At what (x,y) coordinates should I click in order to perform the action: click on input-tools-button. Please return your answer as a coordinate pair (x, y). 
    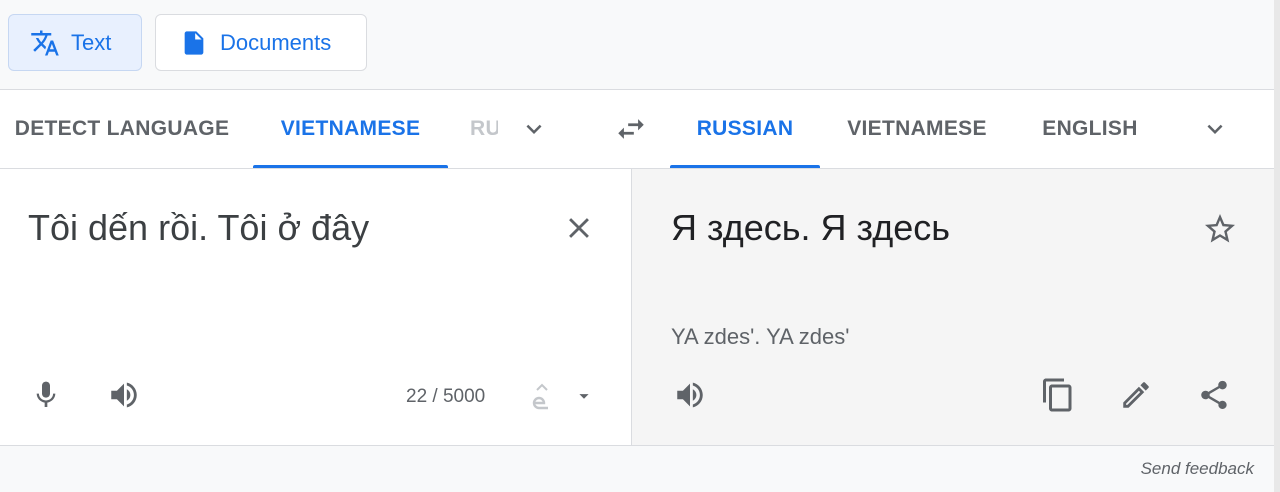
    Looking at the image, I should click on (542, 397).